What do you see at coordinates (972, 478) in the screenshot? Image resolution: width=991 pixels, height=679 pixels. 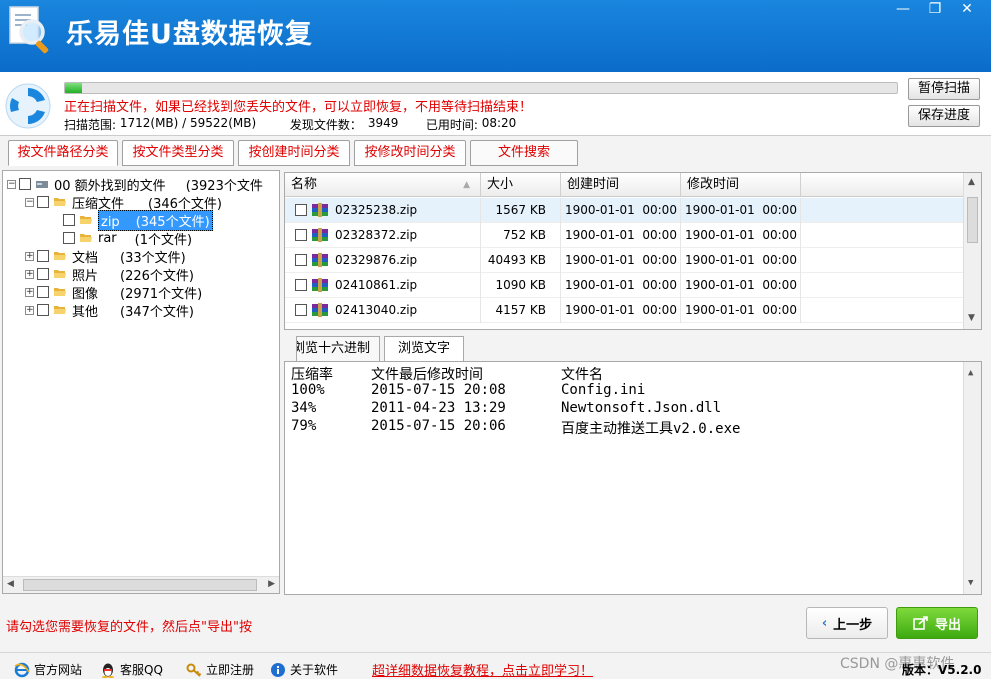 I see `preview-vertical-scrollbar: ▲ ▼` at bounding box center [972, 478].